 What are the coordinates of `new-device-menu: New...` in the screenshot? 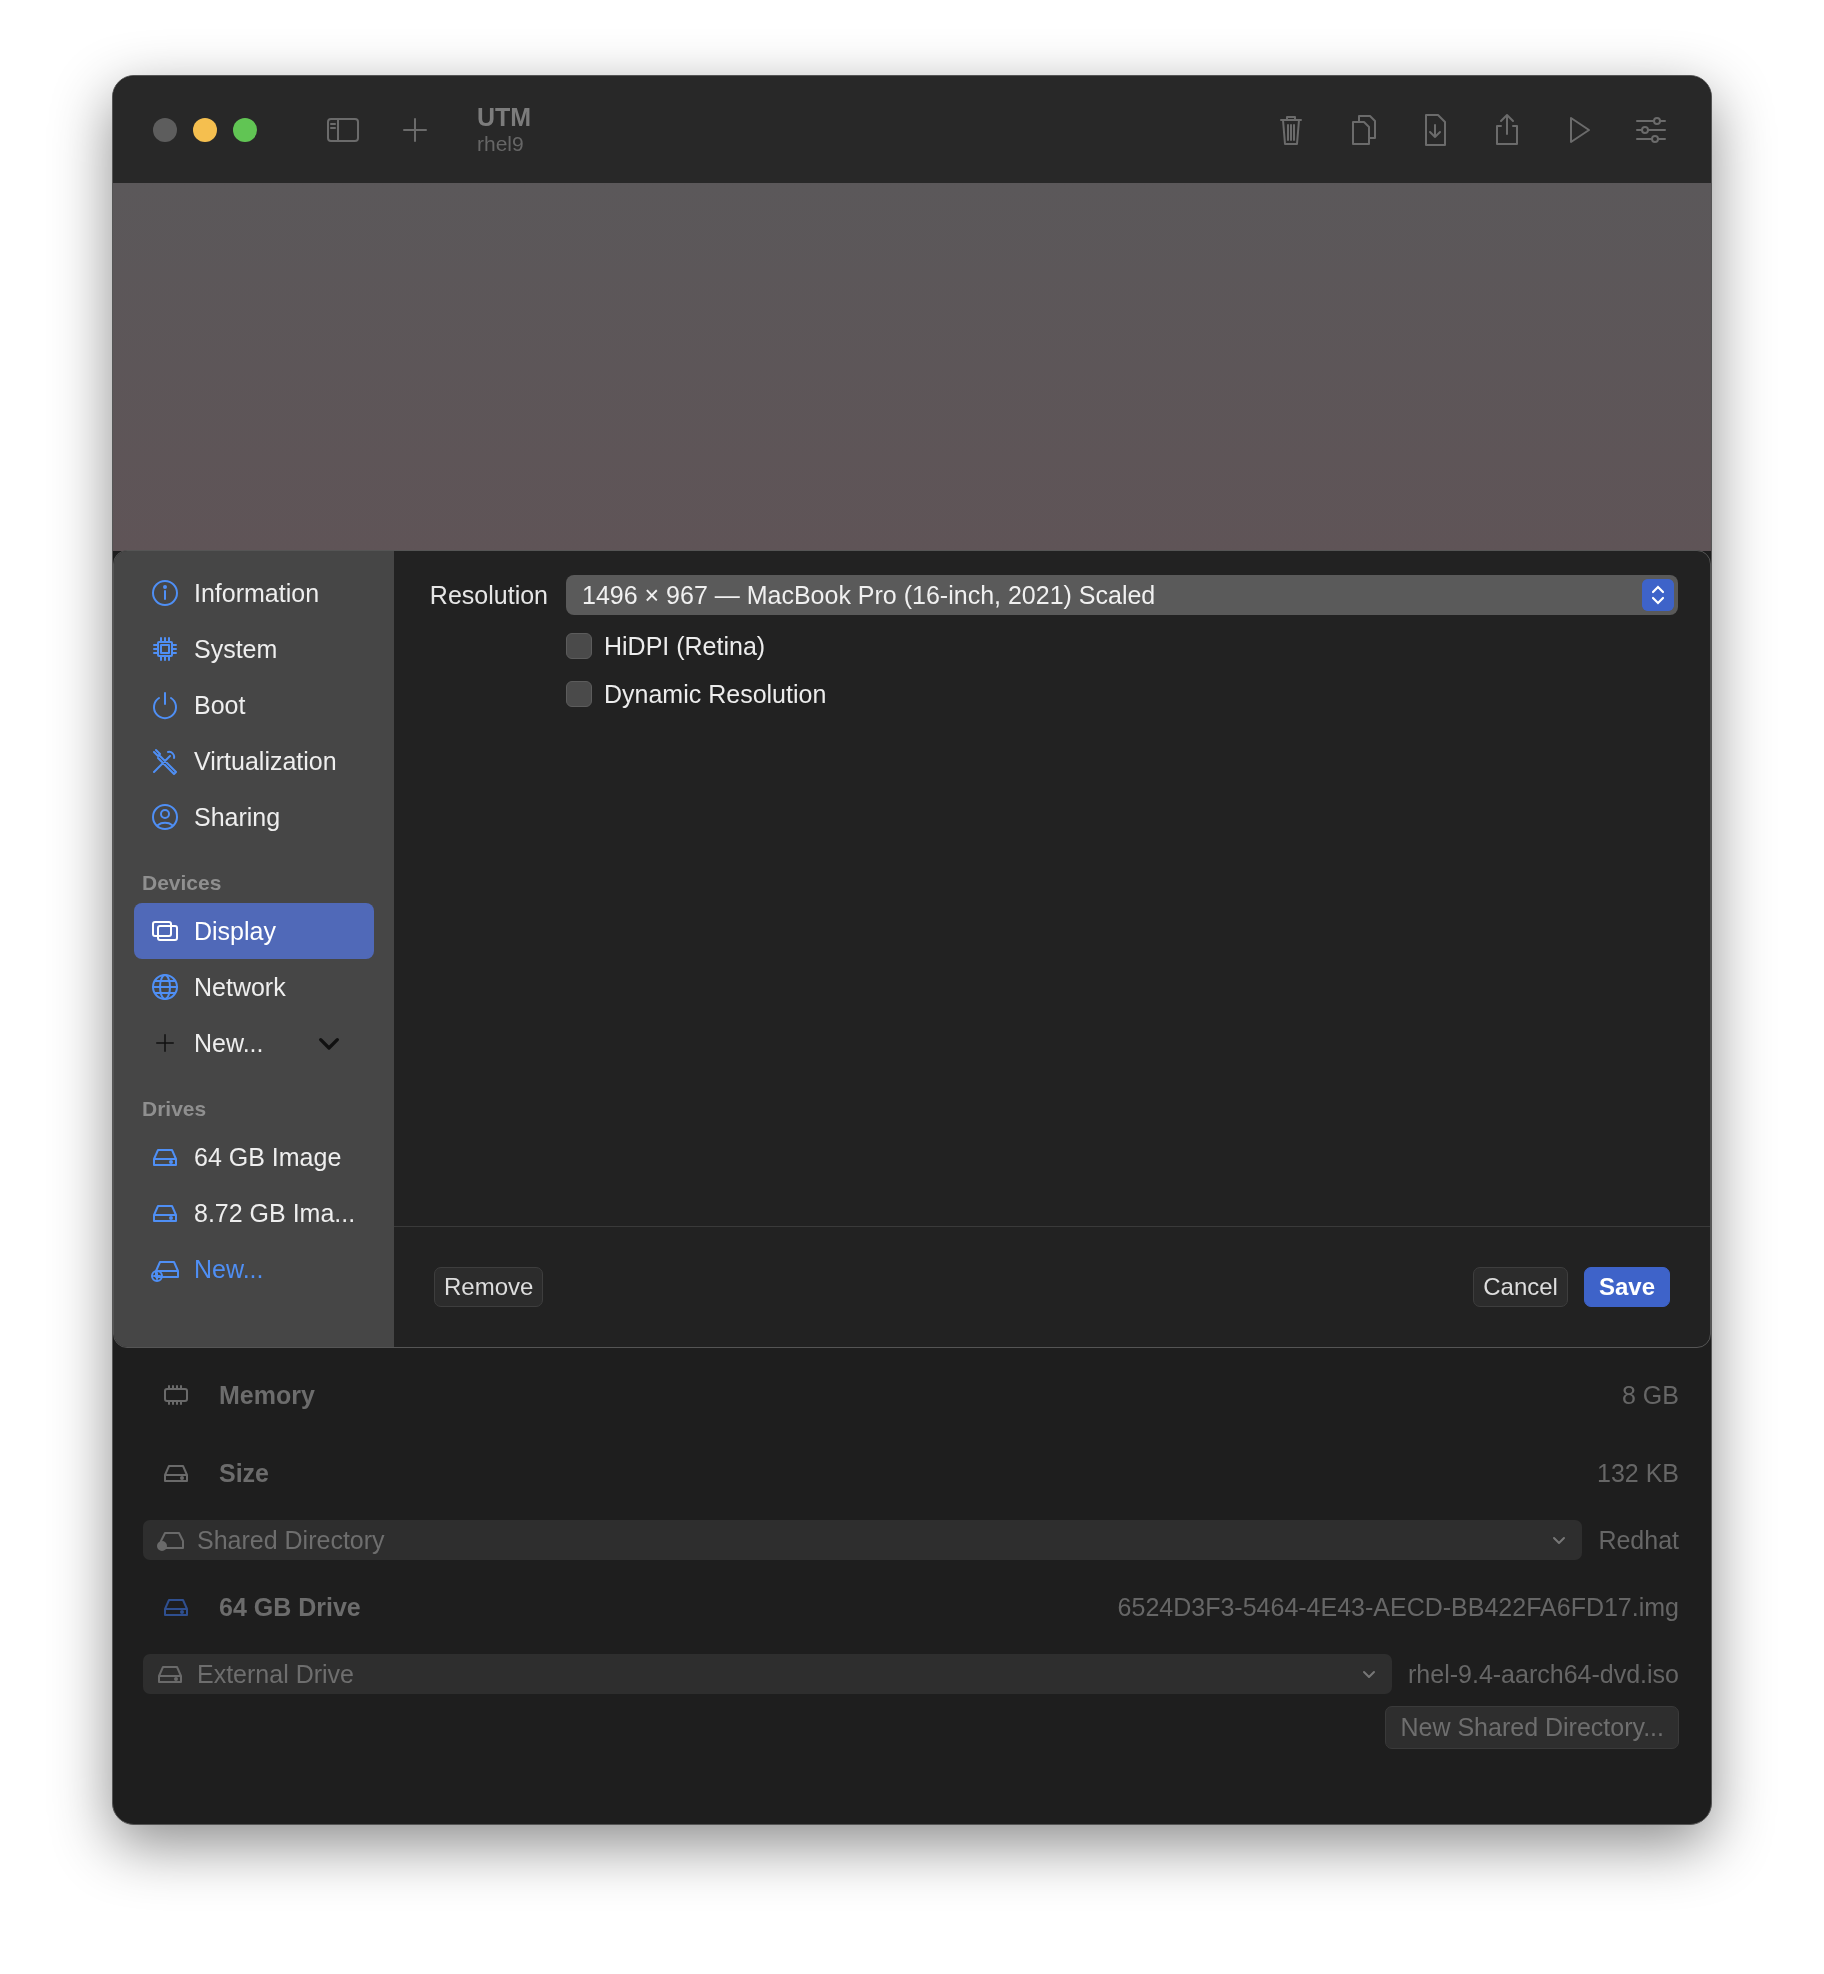 It's located at (254, 1043).